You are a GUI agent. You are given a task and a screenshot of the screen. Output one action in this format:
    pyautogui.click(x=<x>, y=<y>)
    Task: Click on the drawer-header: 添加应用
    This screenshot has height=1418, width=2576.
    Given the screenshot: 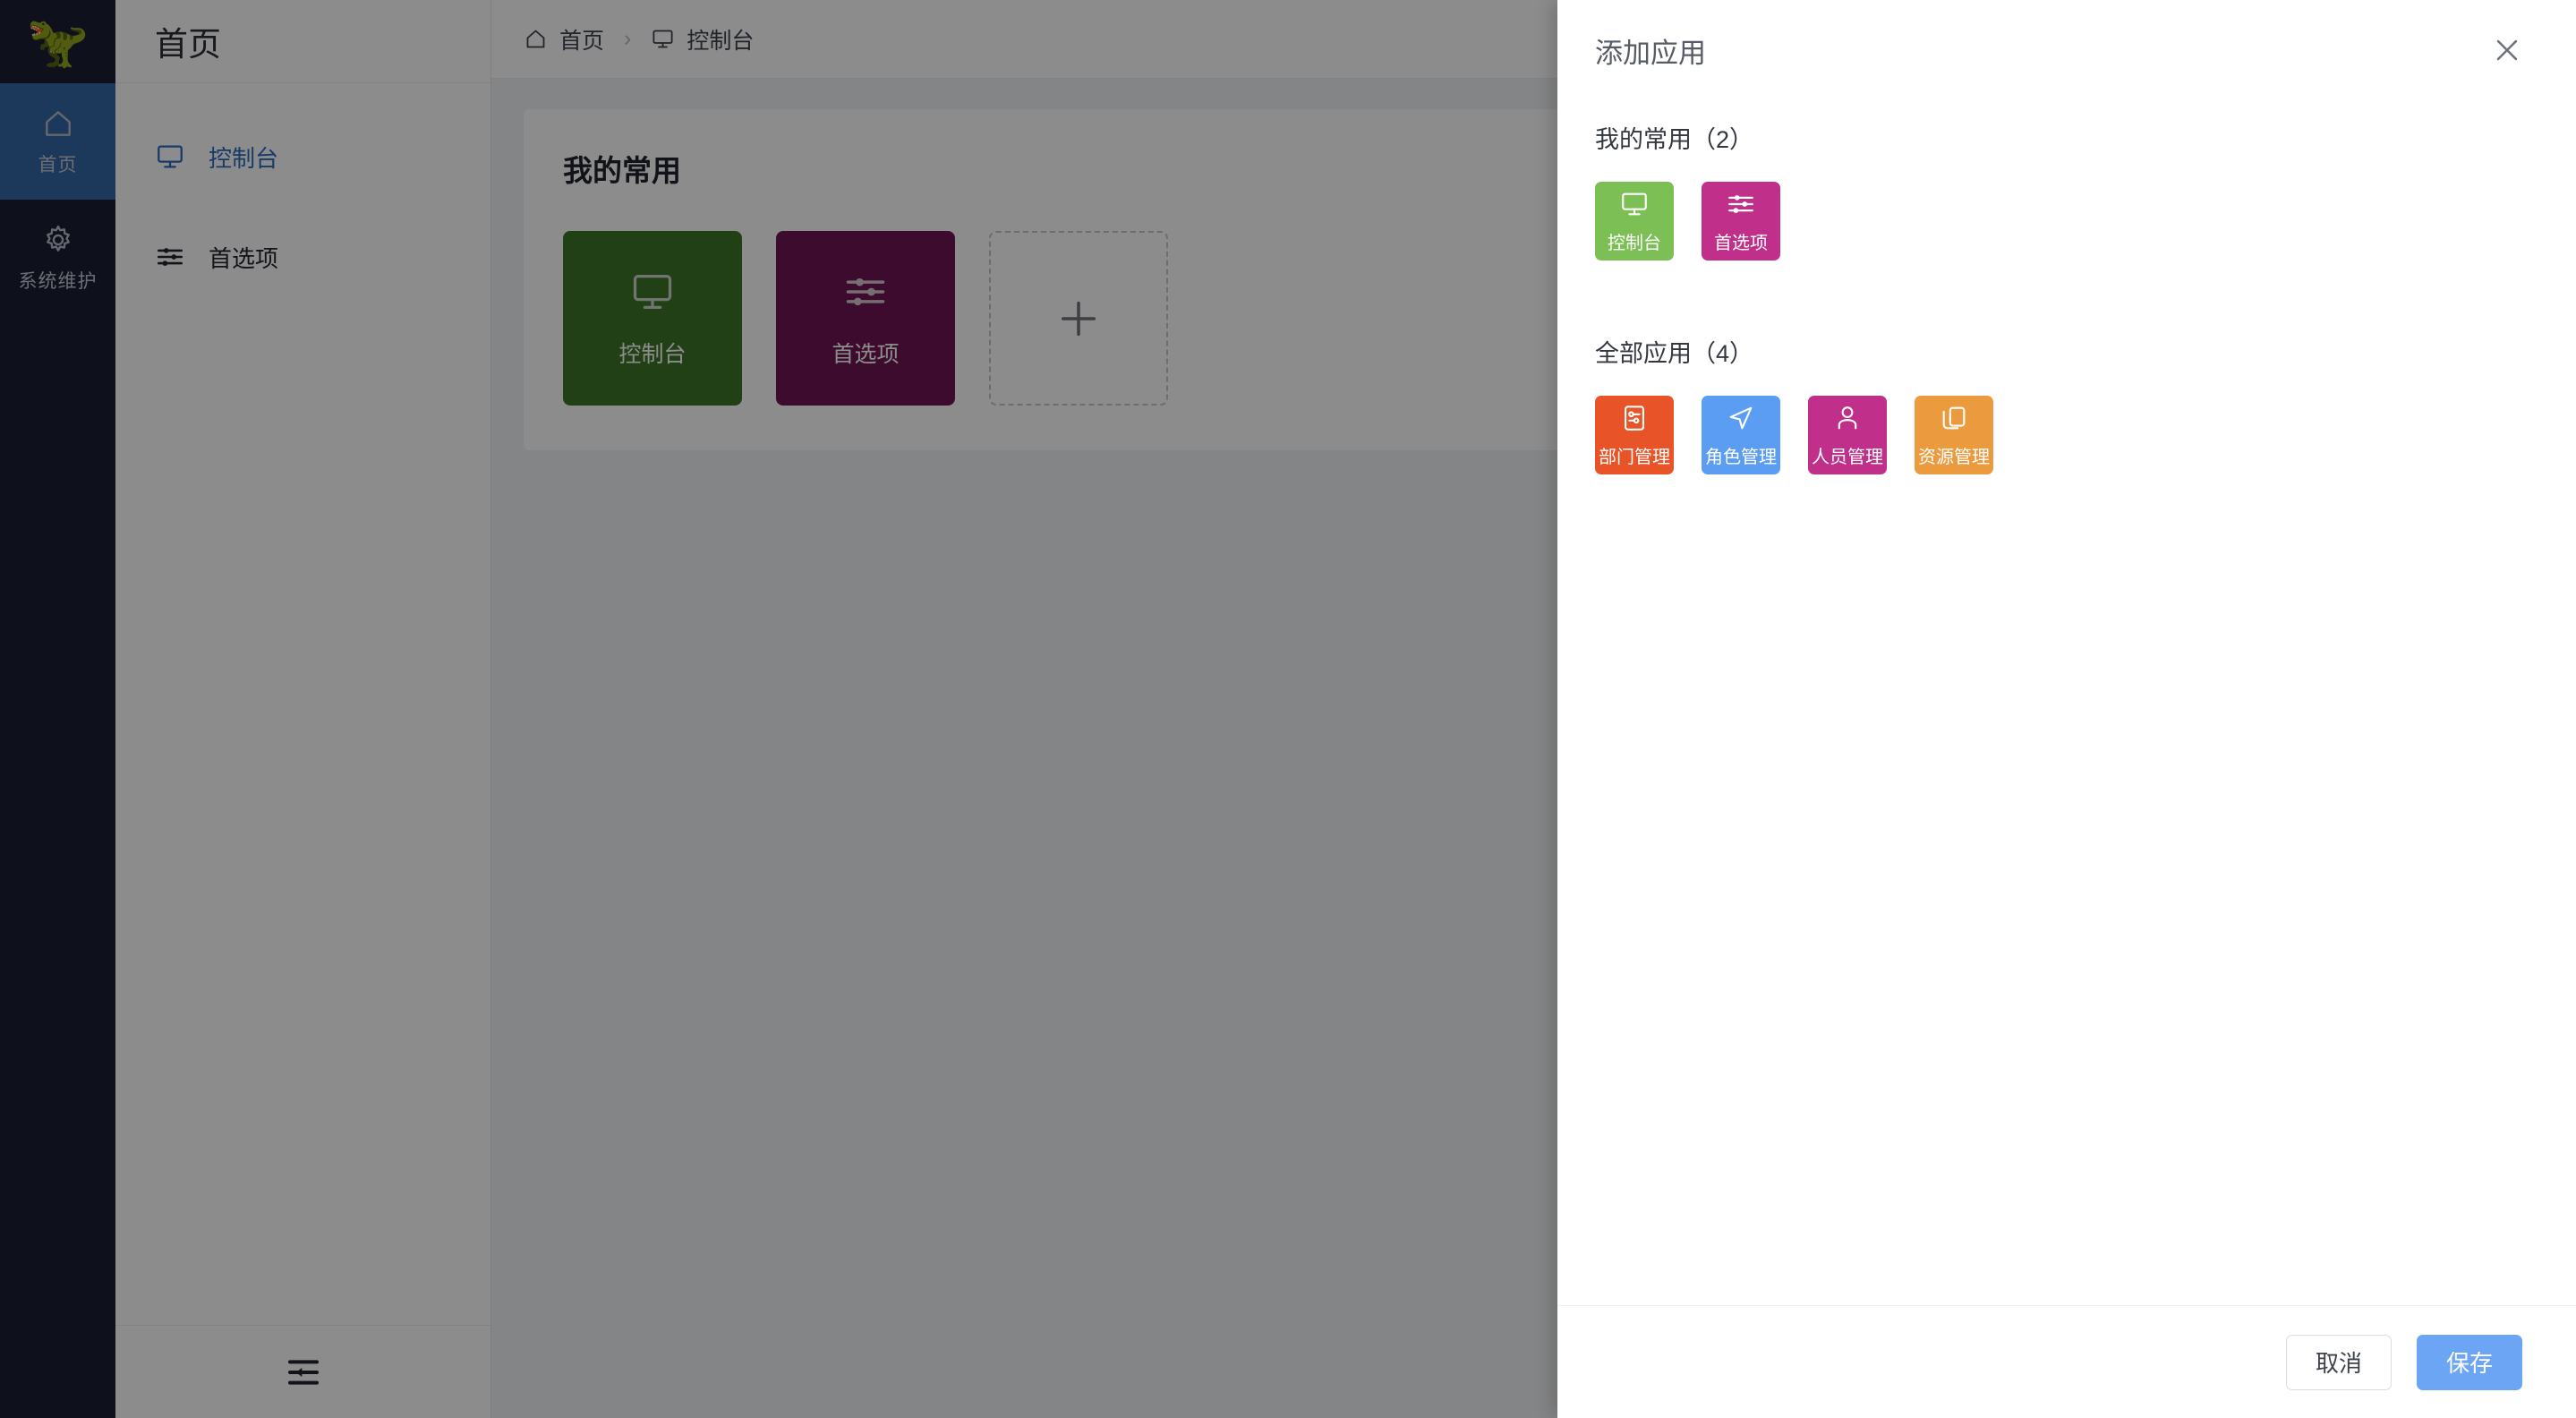 What is the action you would take?
    pyautogui.click(x=2066, y=50)
    